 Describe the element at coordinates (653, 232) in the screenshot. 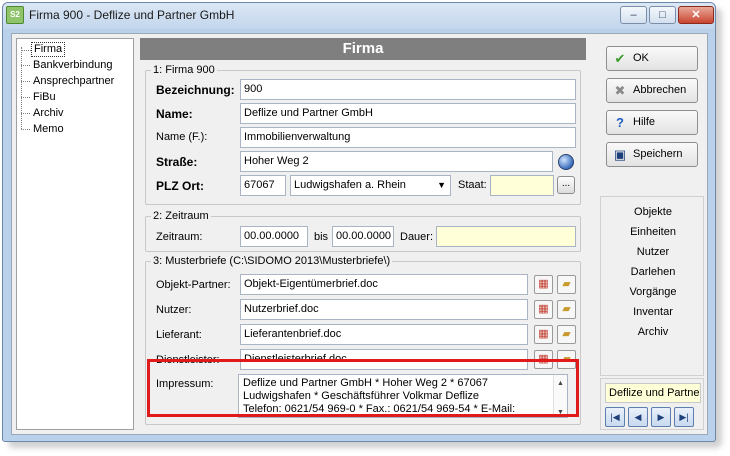

I see `link-einheiten: Einheiten` at that location.